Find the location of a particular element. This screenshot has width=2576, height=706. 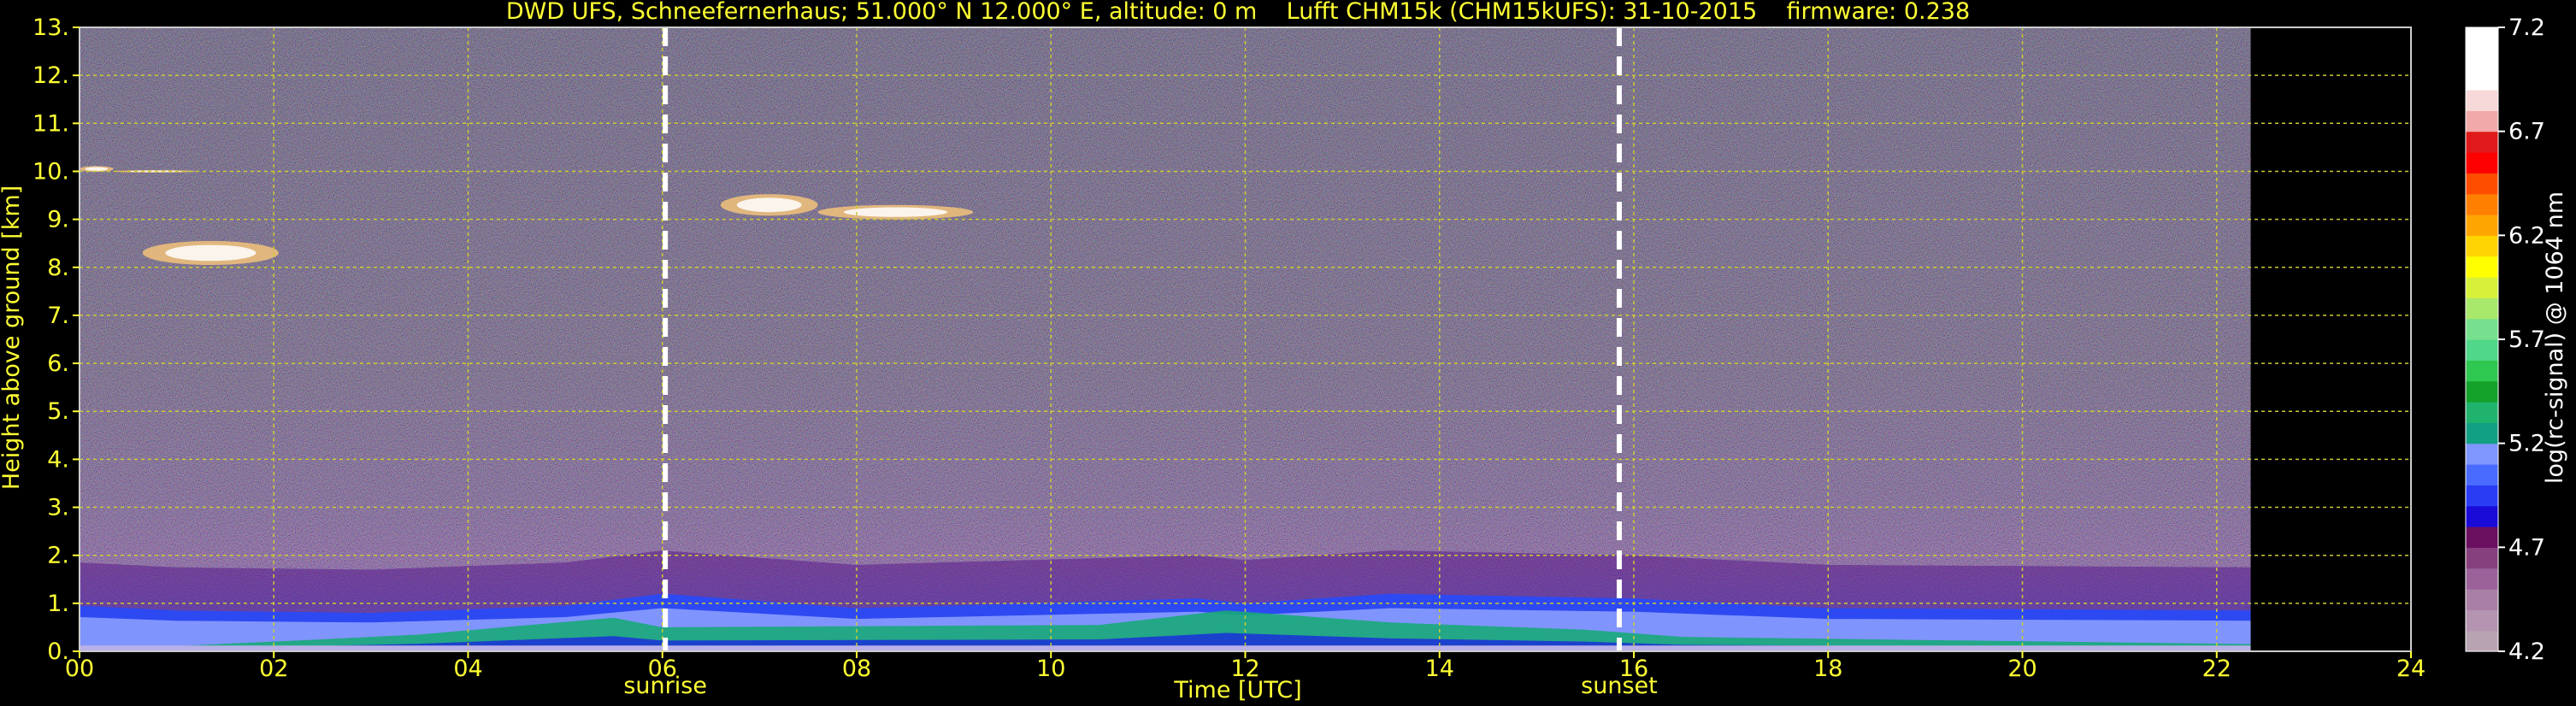

colorbar-tick-label: 7.2 is located at coordinates (2526, 28).